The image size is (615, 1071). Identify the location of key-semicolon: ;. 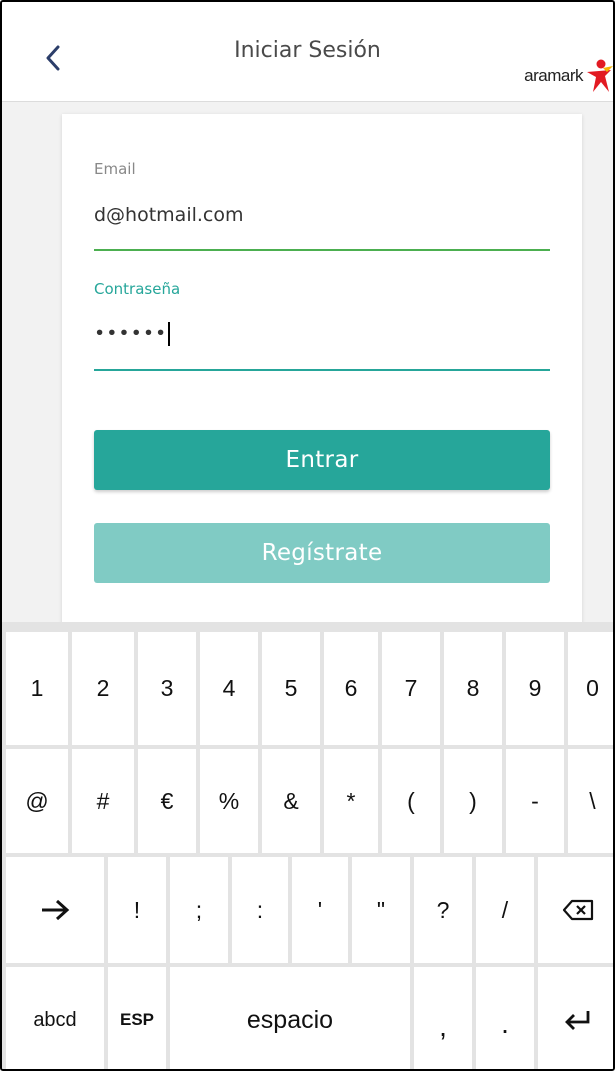
(199, 910).